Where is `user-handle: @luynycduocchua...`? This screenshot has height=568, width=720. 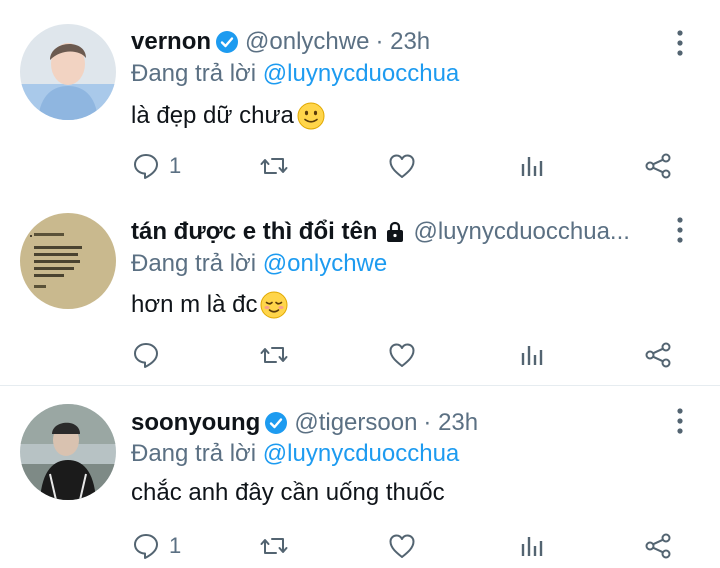
user-handle: @luynycduocchua... is located at coordinates (521, 232).